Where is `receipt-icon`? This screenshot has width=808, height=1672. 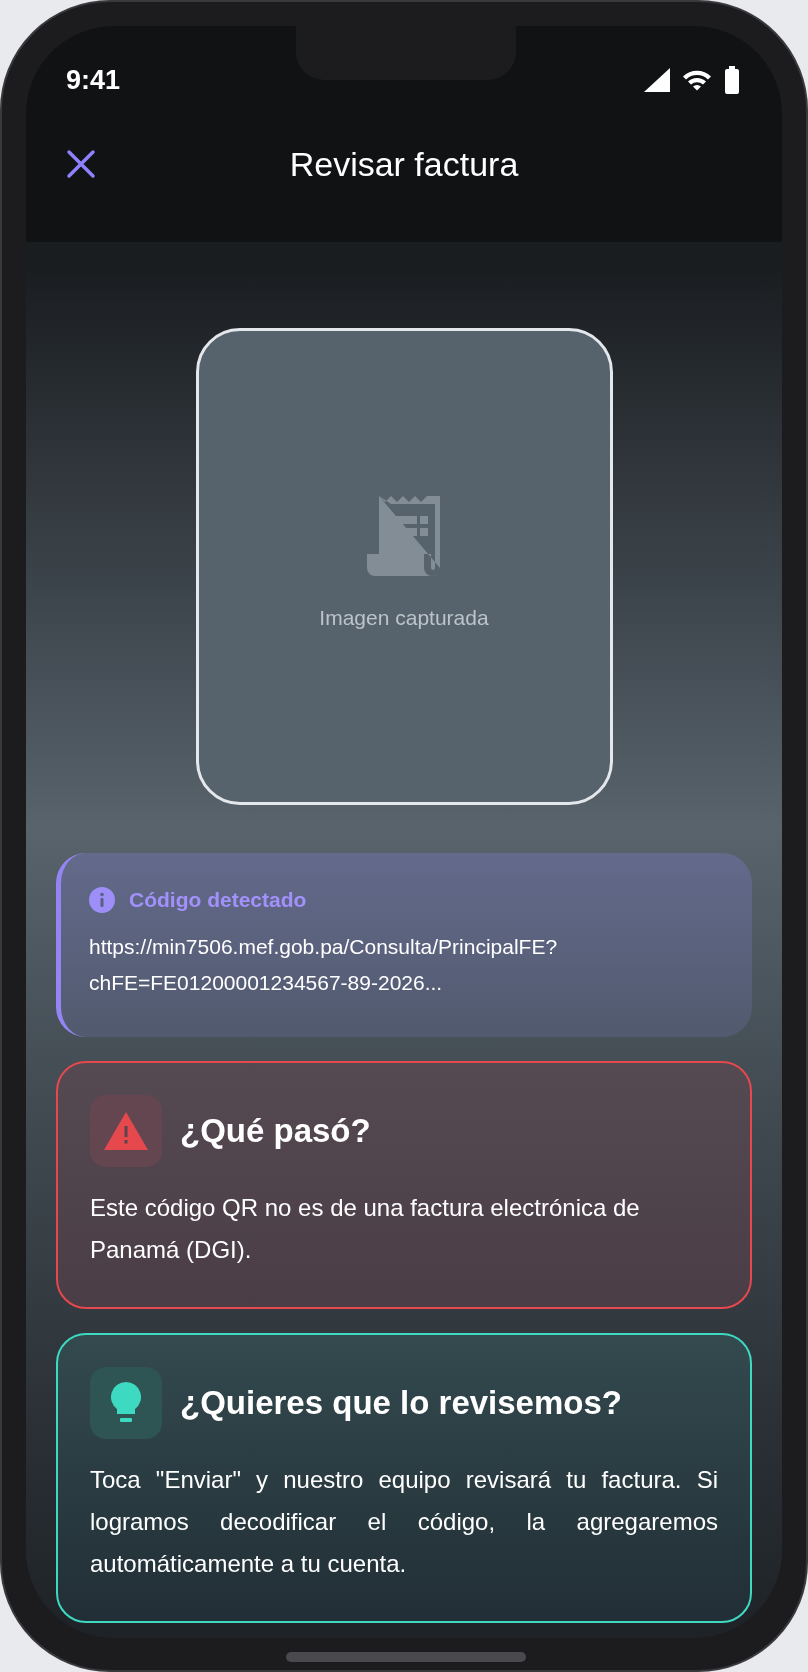
receipt-icon is located at coordinates (404, 535).